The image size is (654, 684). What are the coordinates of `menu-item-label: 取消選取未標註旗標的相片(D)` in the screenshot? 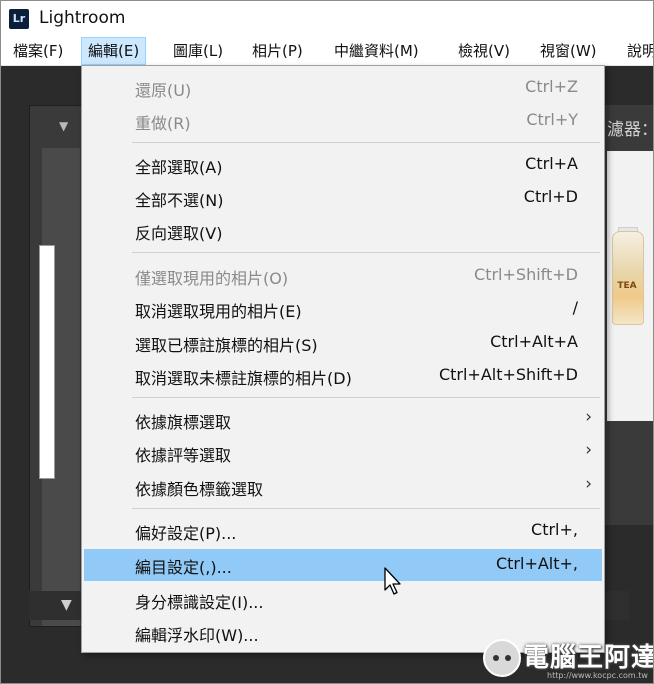 It's located at (243, 378).